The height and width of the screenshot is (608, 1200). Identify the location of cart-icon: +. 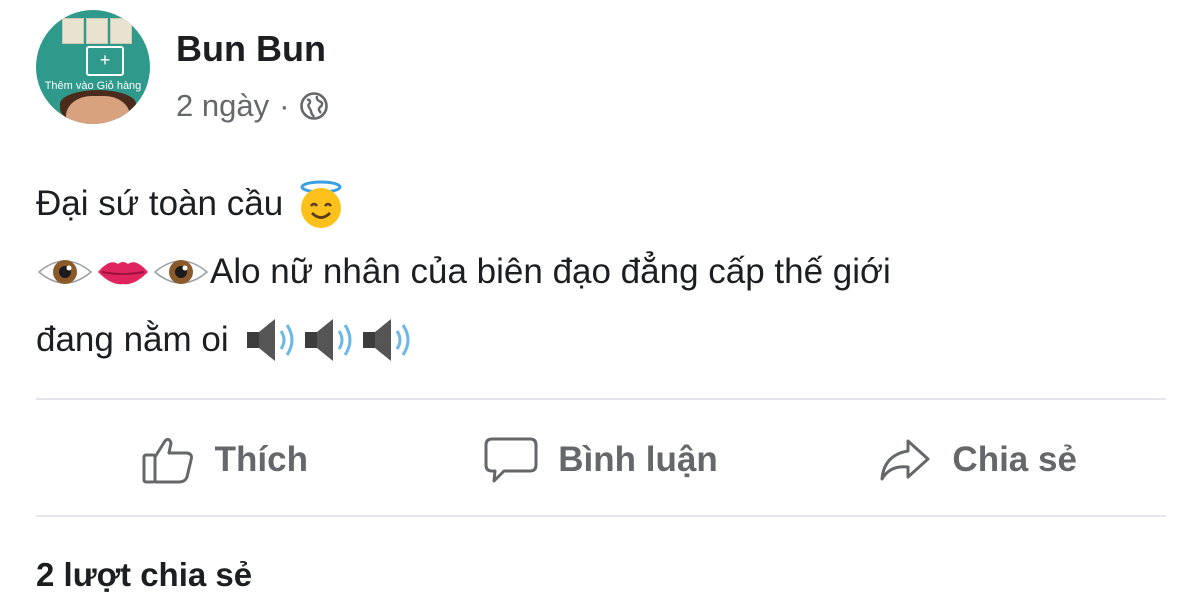
(105, 61).